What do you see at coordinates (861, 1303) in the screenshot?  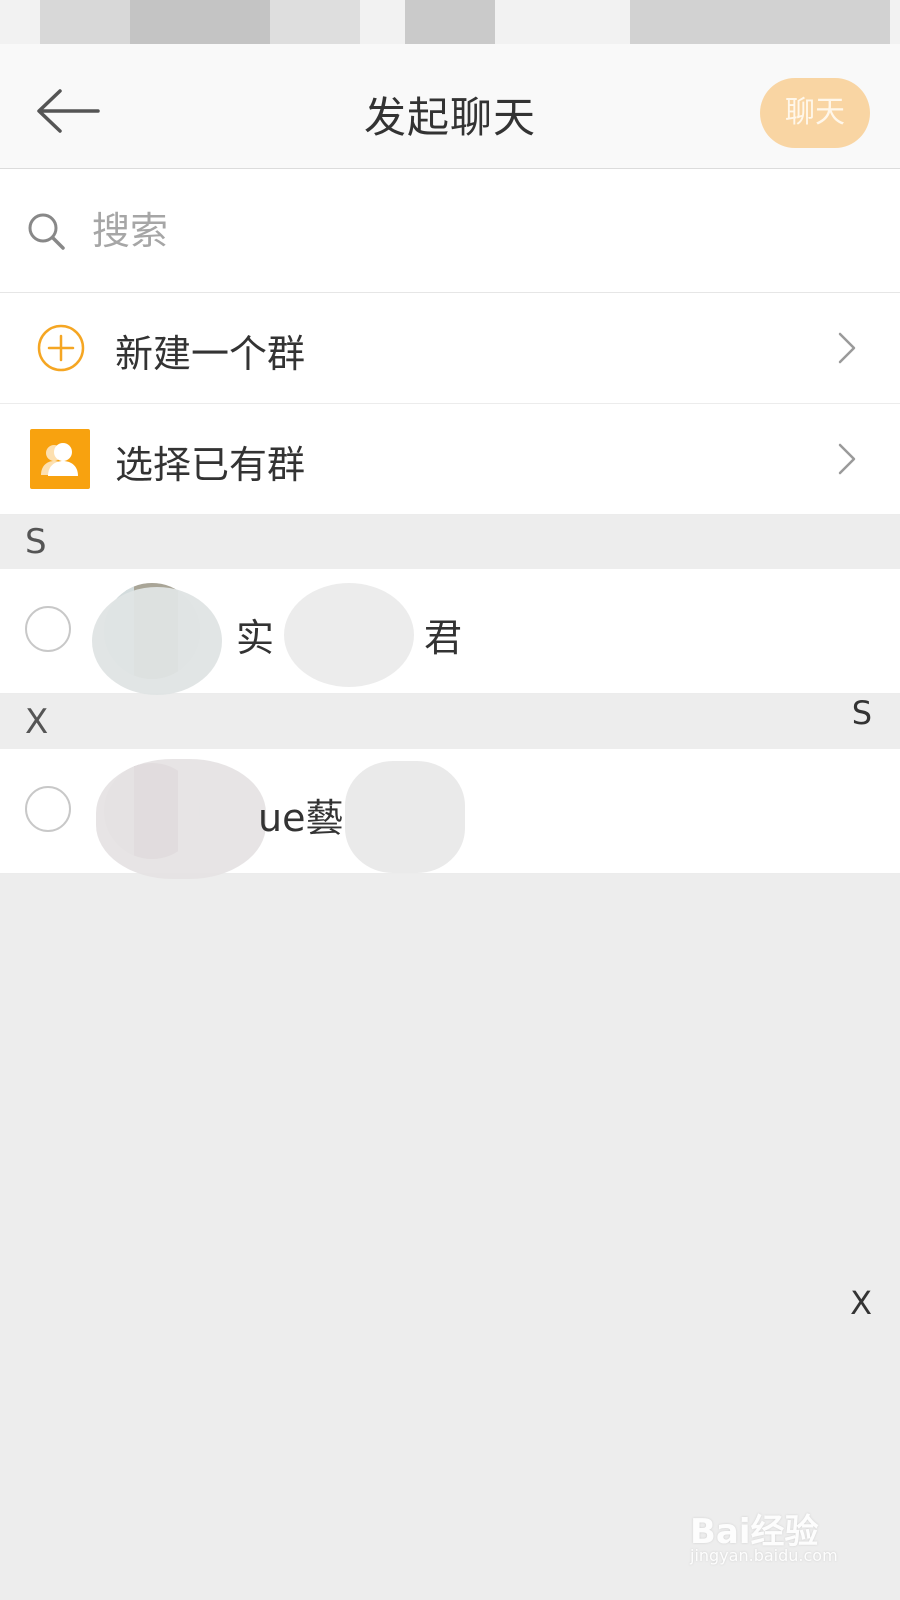 I see `index-letter-x: X` at bounding box center [861, 1303].